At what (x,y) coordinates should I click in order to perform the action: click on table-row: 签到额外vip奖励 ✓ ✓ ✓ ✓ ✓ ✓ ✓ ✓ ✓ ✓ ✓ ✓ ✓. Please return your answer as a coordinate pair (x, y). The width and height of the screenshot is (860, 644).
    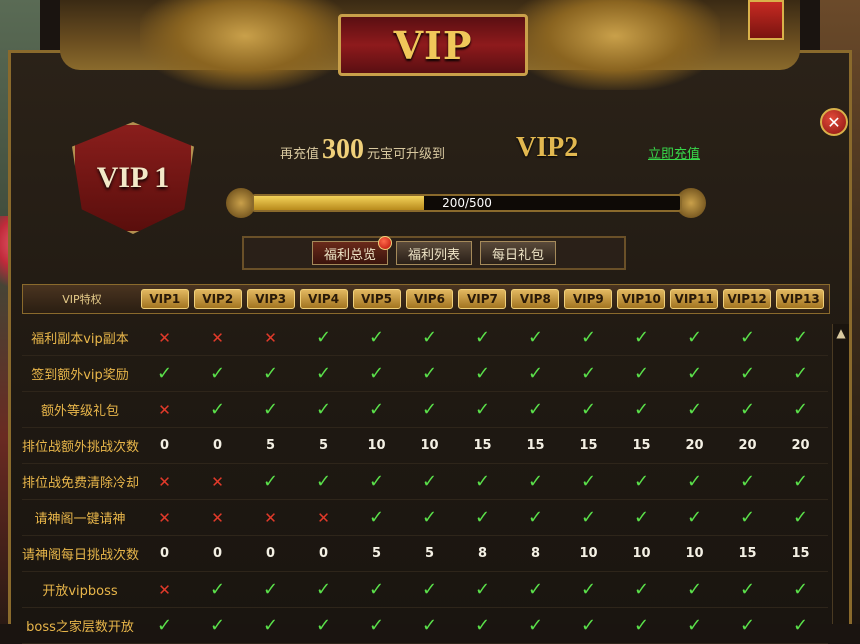
    Looking at the image, I should click on (425, 374).